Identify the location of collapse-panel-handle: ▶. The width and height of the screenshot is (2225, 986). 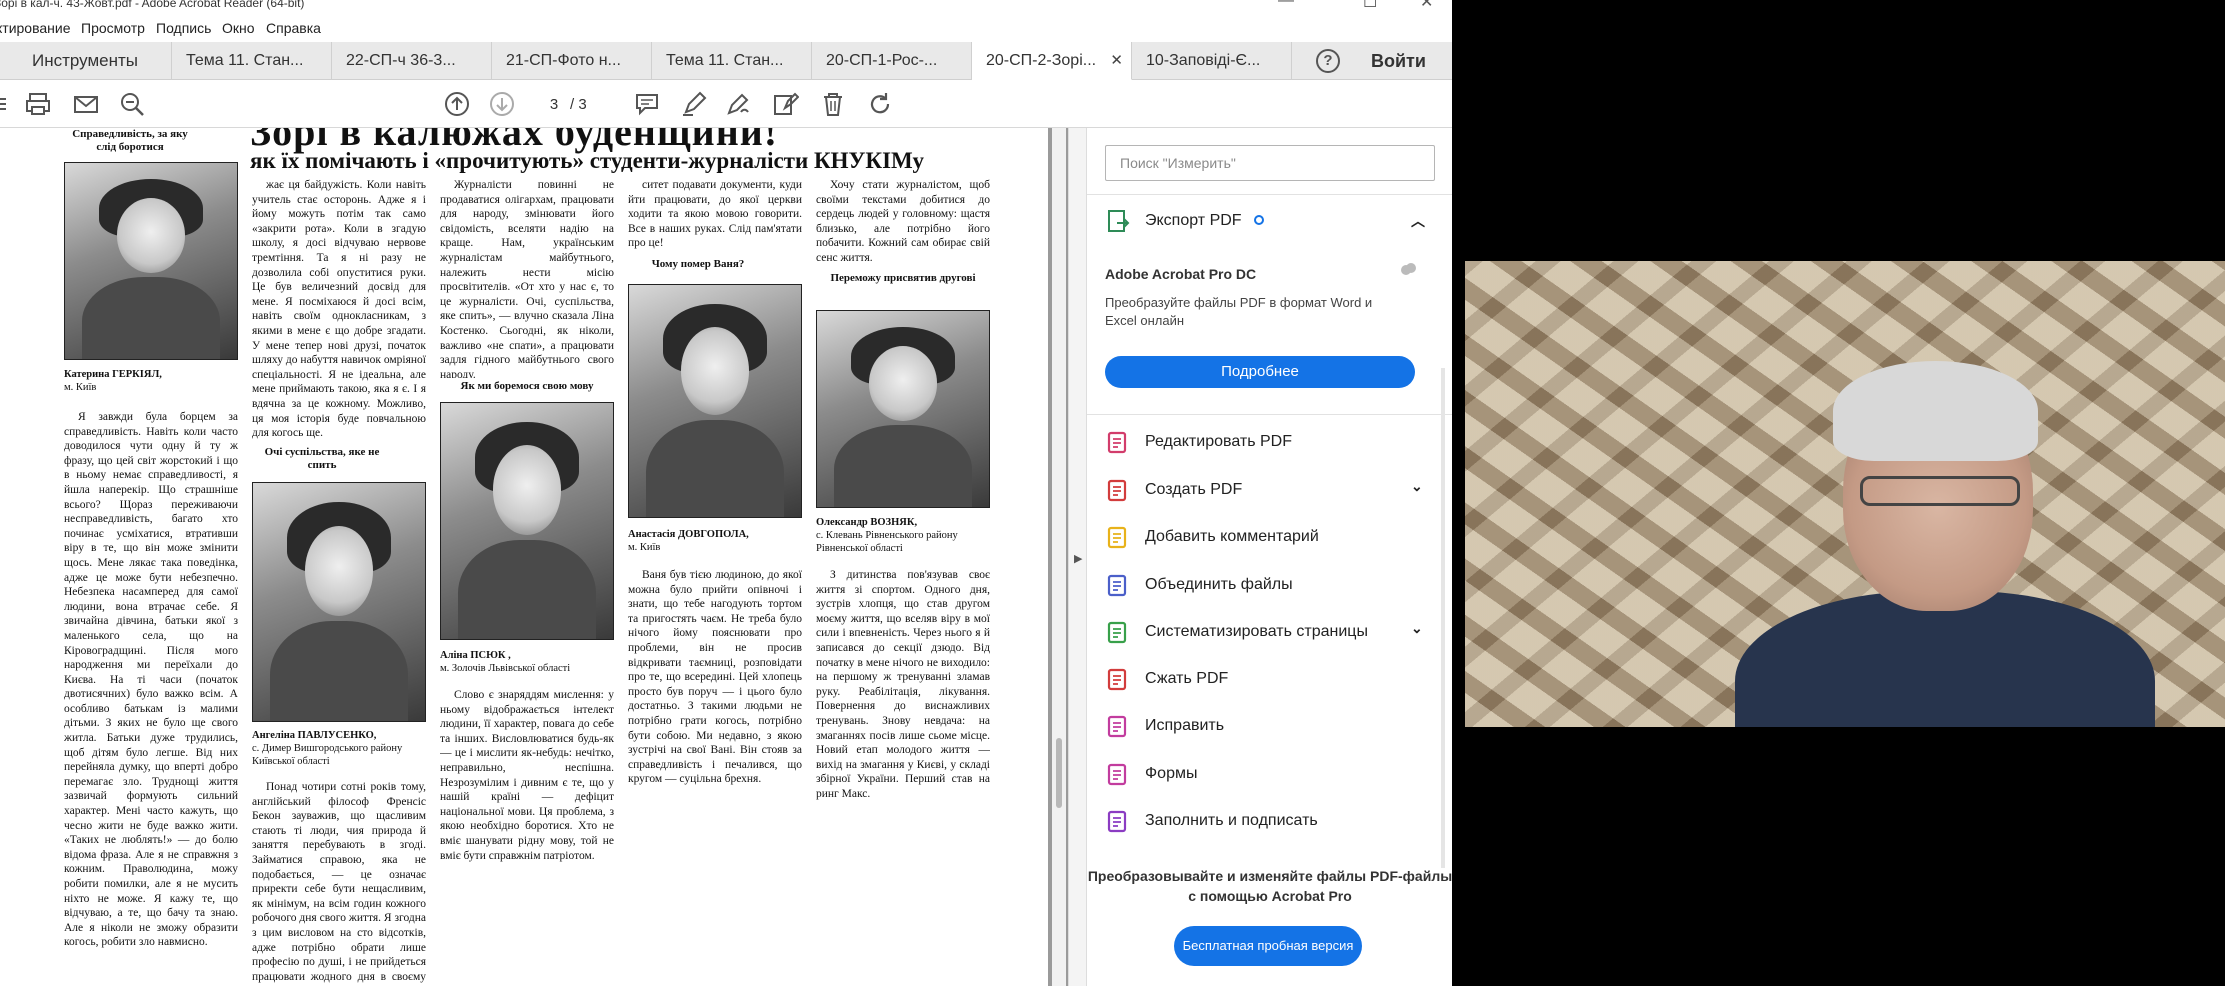
(1077, 557).